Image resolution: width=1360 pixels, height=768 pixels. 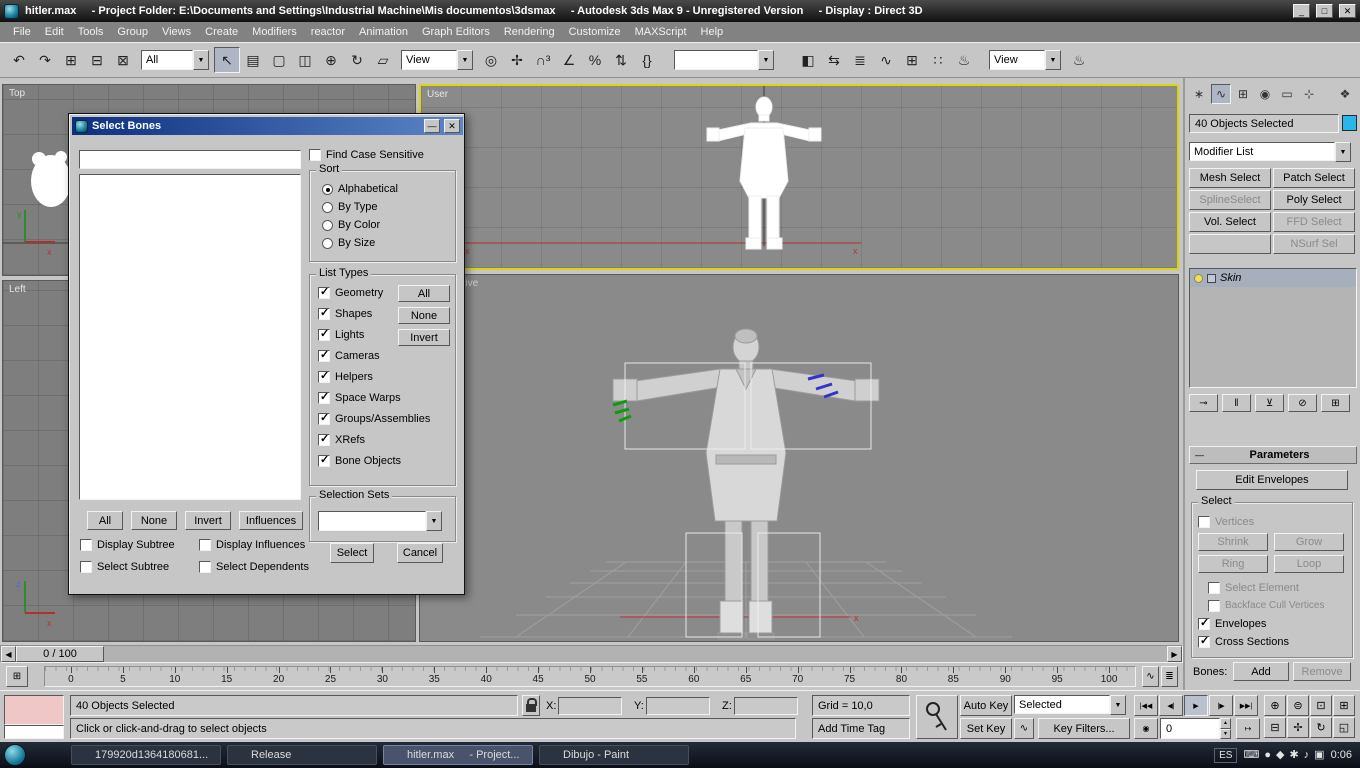 What do you see at coordinates (543, 60) in the screenshot?
I see `snaps-toggle-icon: ∩³` at bounding box center [543, 60].